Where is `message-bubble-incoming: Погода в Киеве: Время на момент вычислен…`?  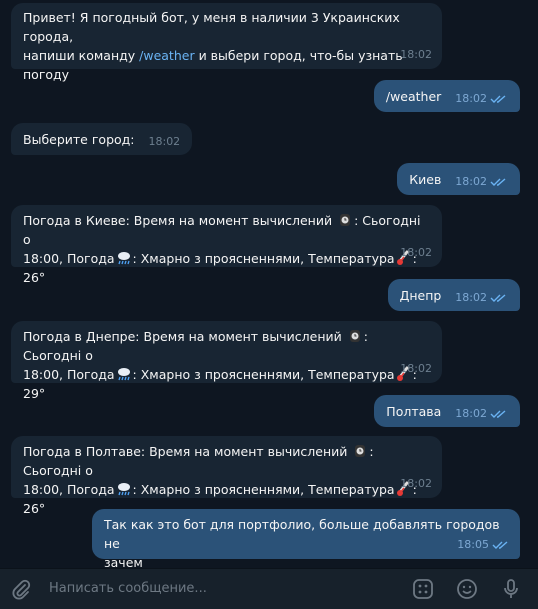 message-bubble-incoming: Погода в Киеве: Время на момент вычислен… is located at coordinates (226, 245).